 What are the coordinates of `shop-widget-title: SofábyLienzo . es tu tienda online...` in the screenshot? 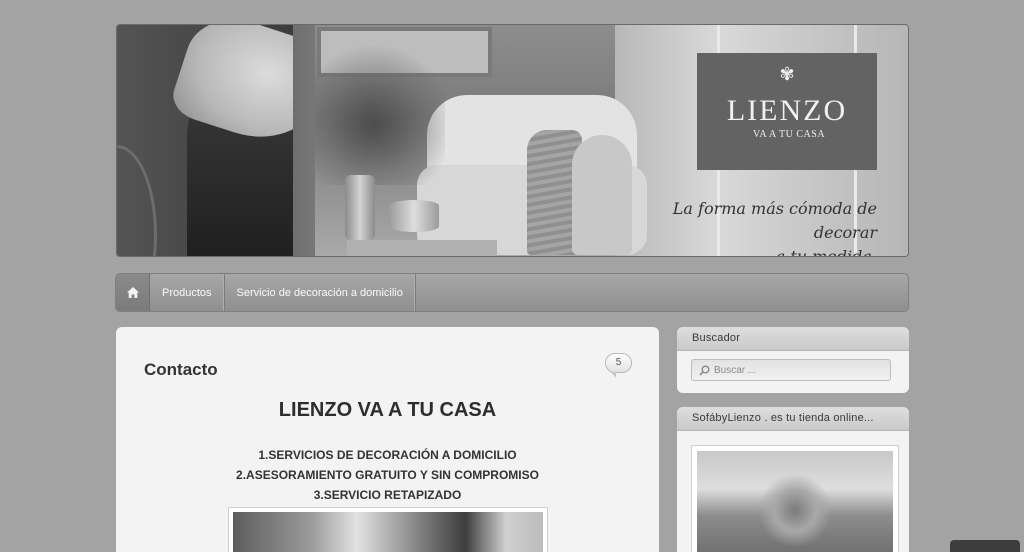 It's located at (793, 419).